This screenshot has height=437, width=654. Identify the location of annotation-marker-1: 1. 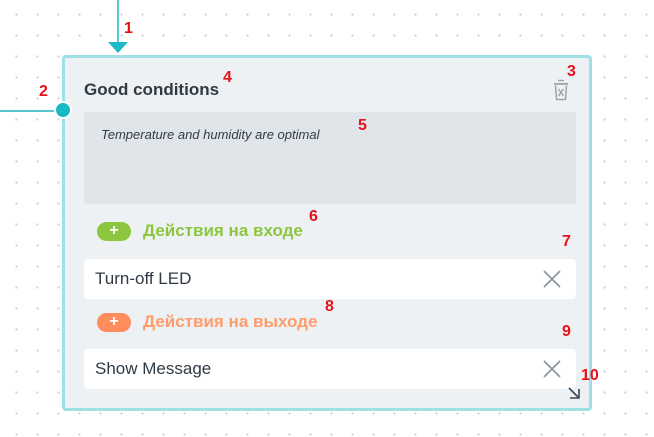
(128, 28).